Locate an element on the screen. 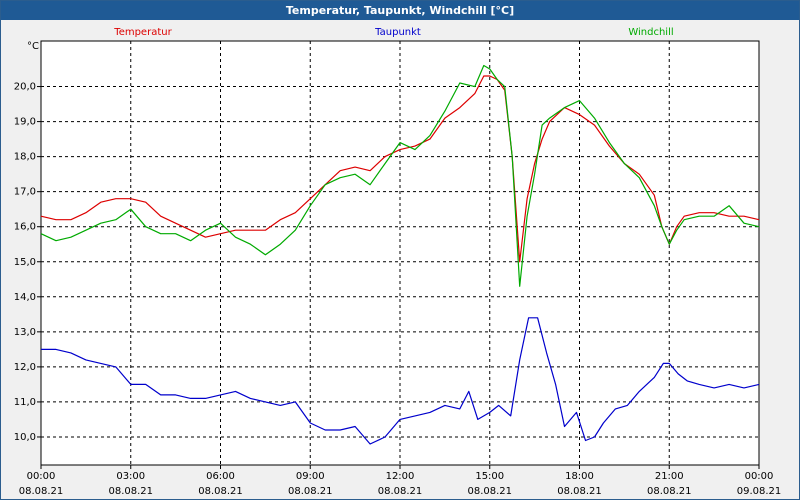 This screenshot has height=500, width=800. y-tick-label: 11,0 is located at coordinates (25, 402).